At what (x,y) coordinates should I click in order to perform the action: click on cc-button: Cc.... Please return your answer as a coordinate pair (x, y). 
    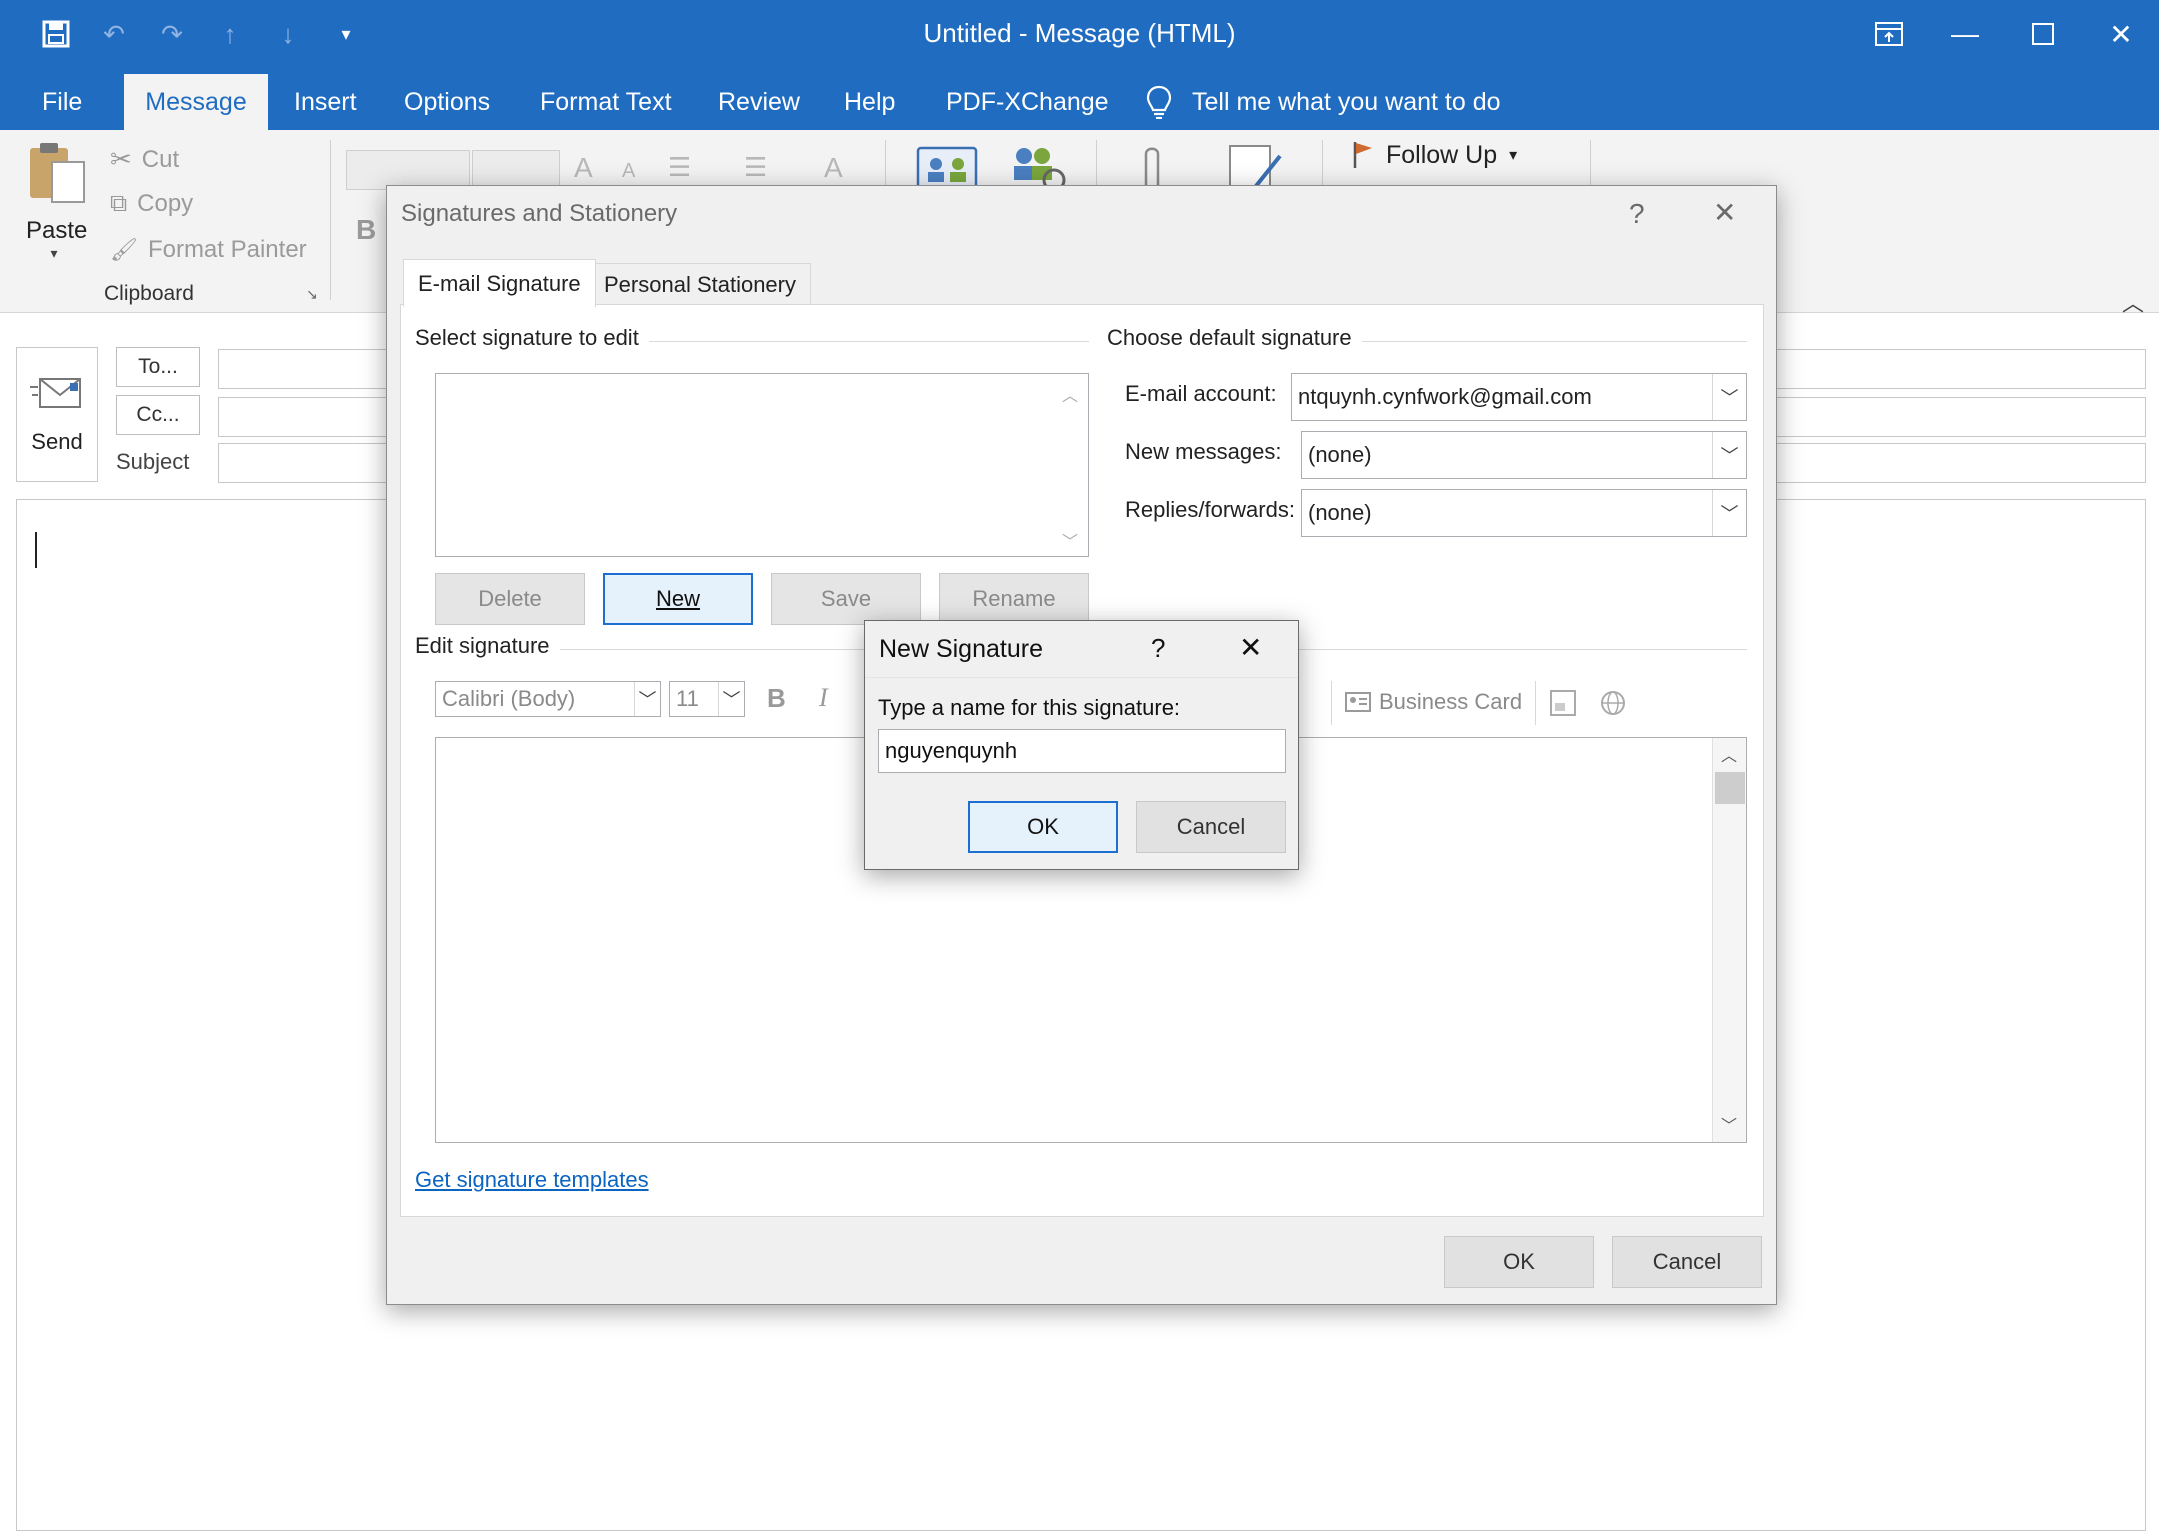
    Looking at the image, I should click on (158, 415).